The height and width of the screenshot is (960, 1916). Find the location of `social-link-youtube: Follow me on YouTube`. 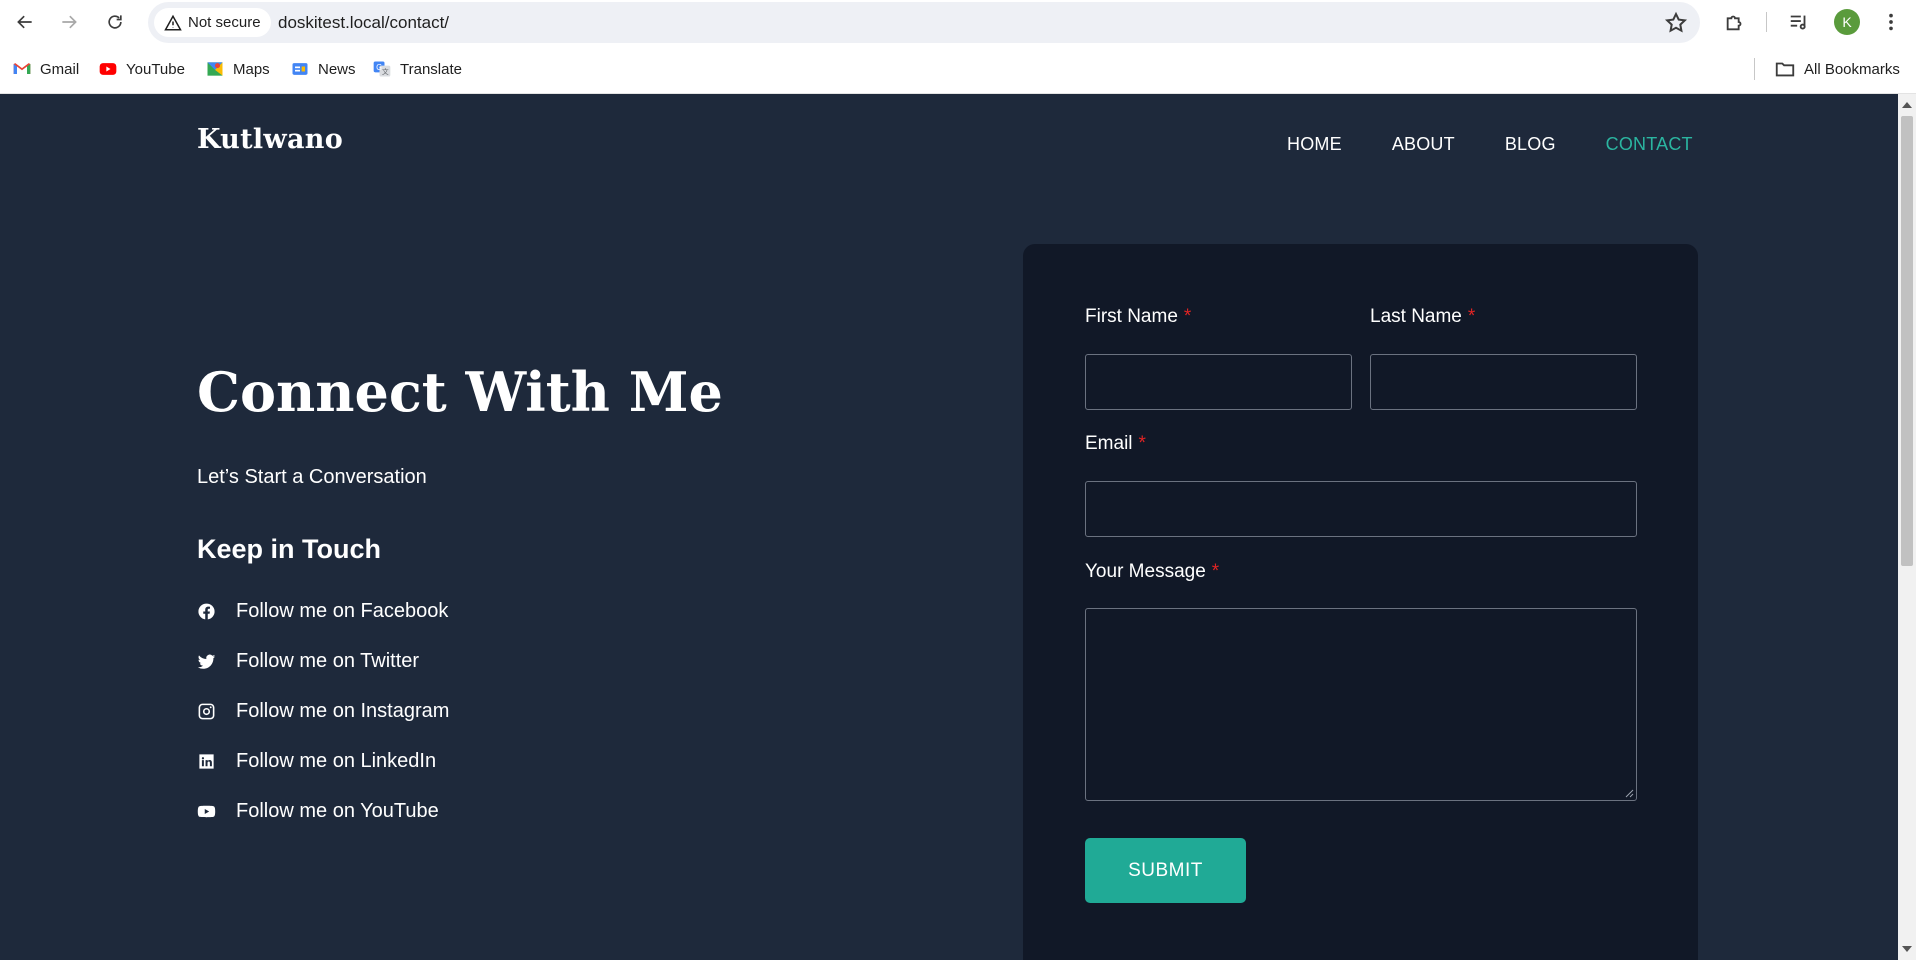

social-link-youtube: Follow me on YouTube is located at coordinates (323, 811).